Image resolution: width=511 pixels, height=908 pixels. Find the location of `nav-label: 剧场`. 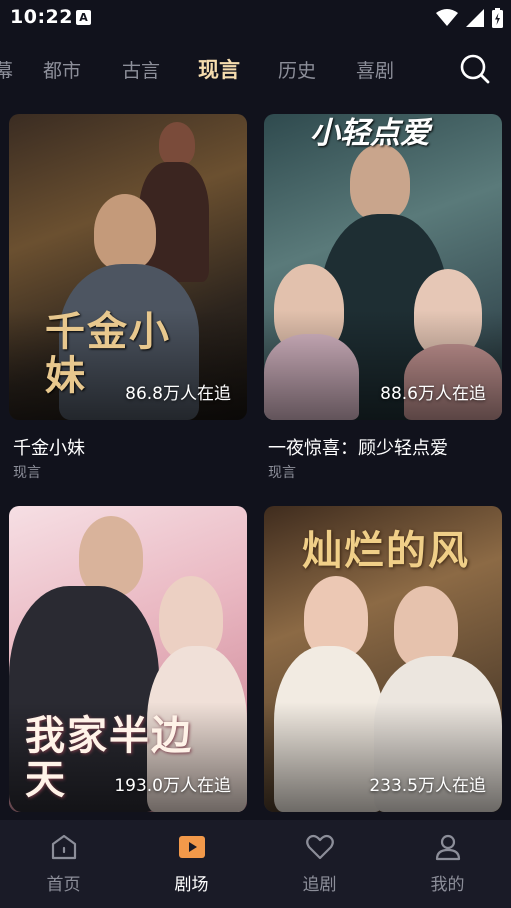

nav-label: 剧场 is located at coordinates (191, 885).